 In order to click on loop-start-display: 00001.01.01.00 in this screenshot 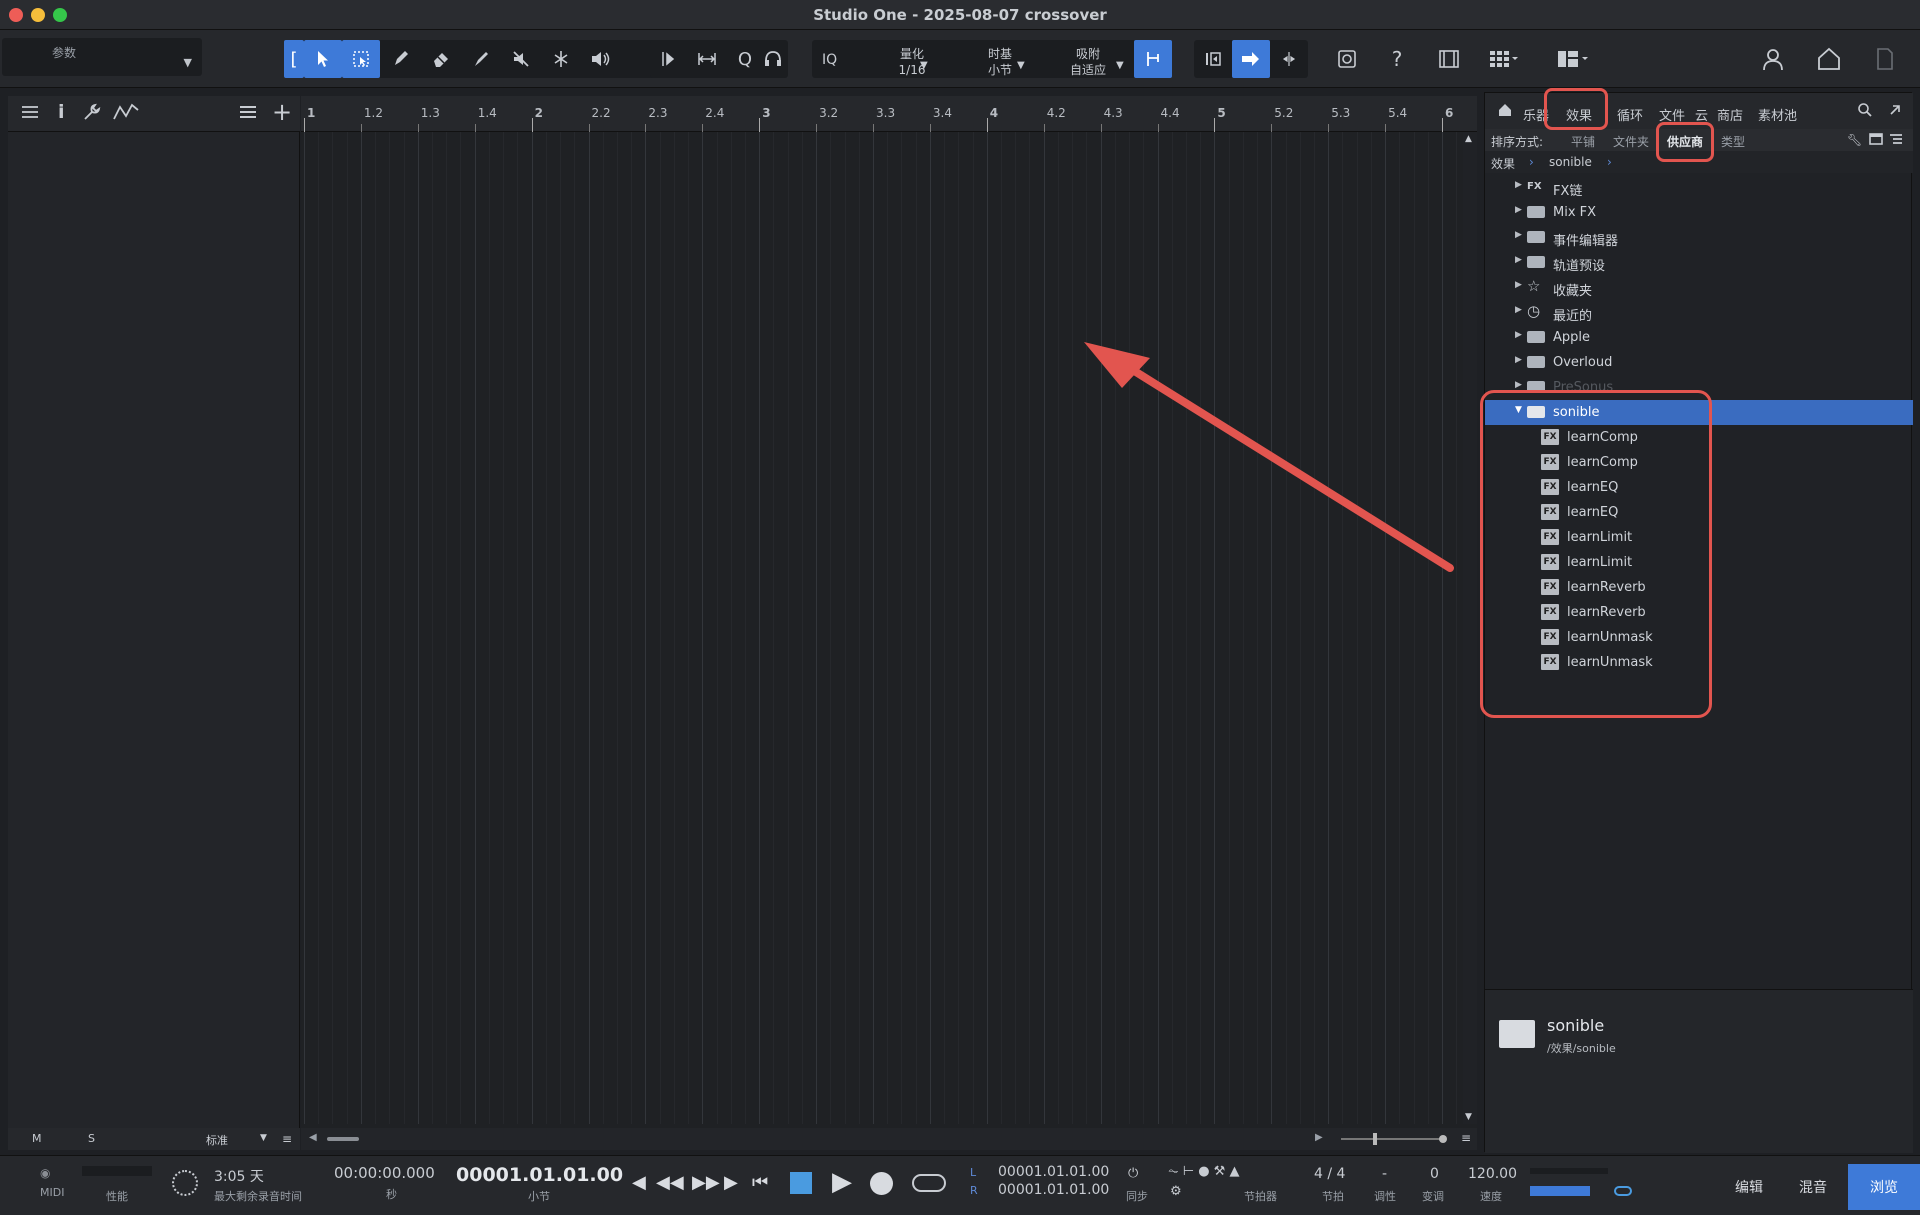, I will do `click(1053, 1172)`.